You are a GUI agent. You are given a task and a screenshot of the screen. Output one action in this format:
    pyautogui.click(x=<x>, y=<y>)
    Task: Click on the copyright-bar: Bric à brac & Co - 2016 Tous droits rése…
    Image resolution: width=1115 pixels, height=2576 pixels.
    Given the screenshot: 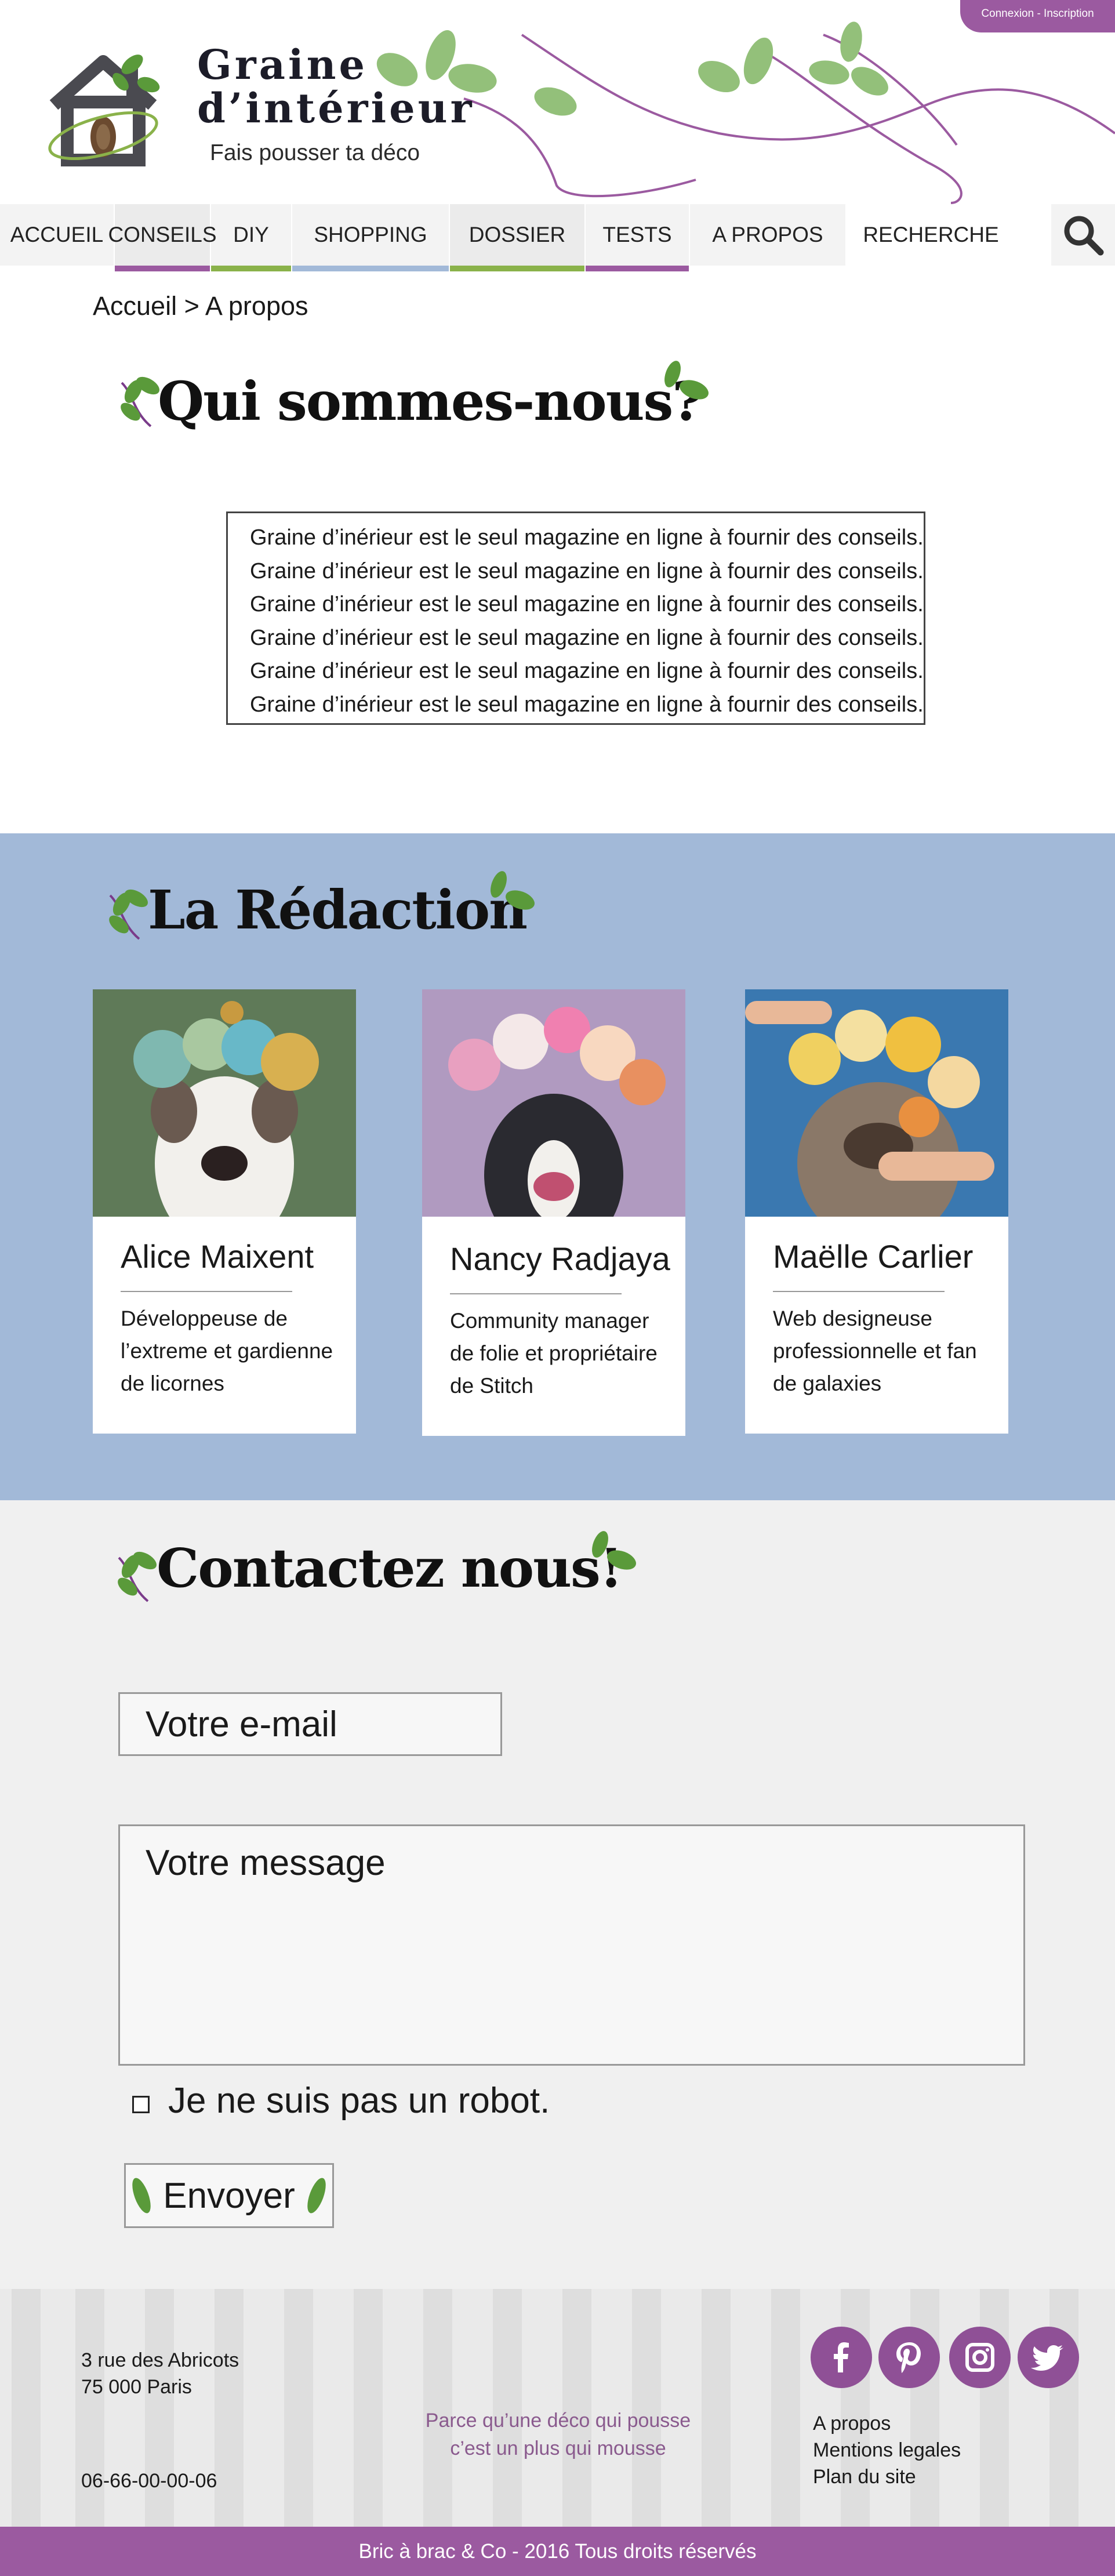 What is the action you would take?
    pyautogui.click(x=557, y=2551)
    